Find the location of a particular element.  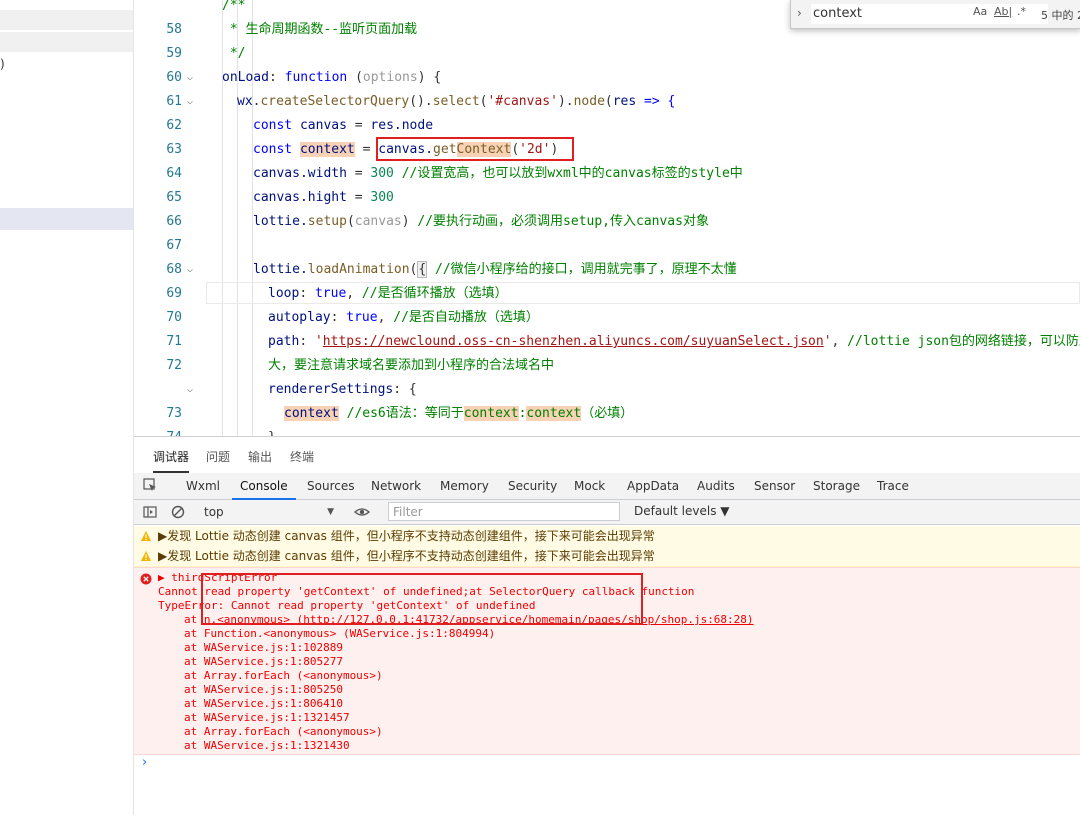

sidebar-toggle-icon is located at coordinates (150, 512).